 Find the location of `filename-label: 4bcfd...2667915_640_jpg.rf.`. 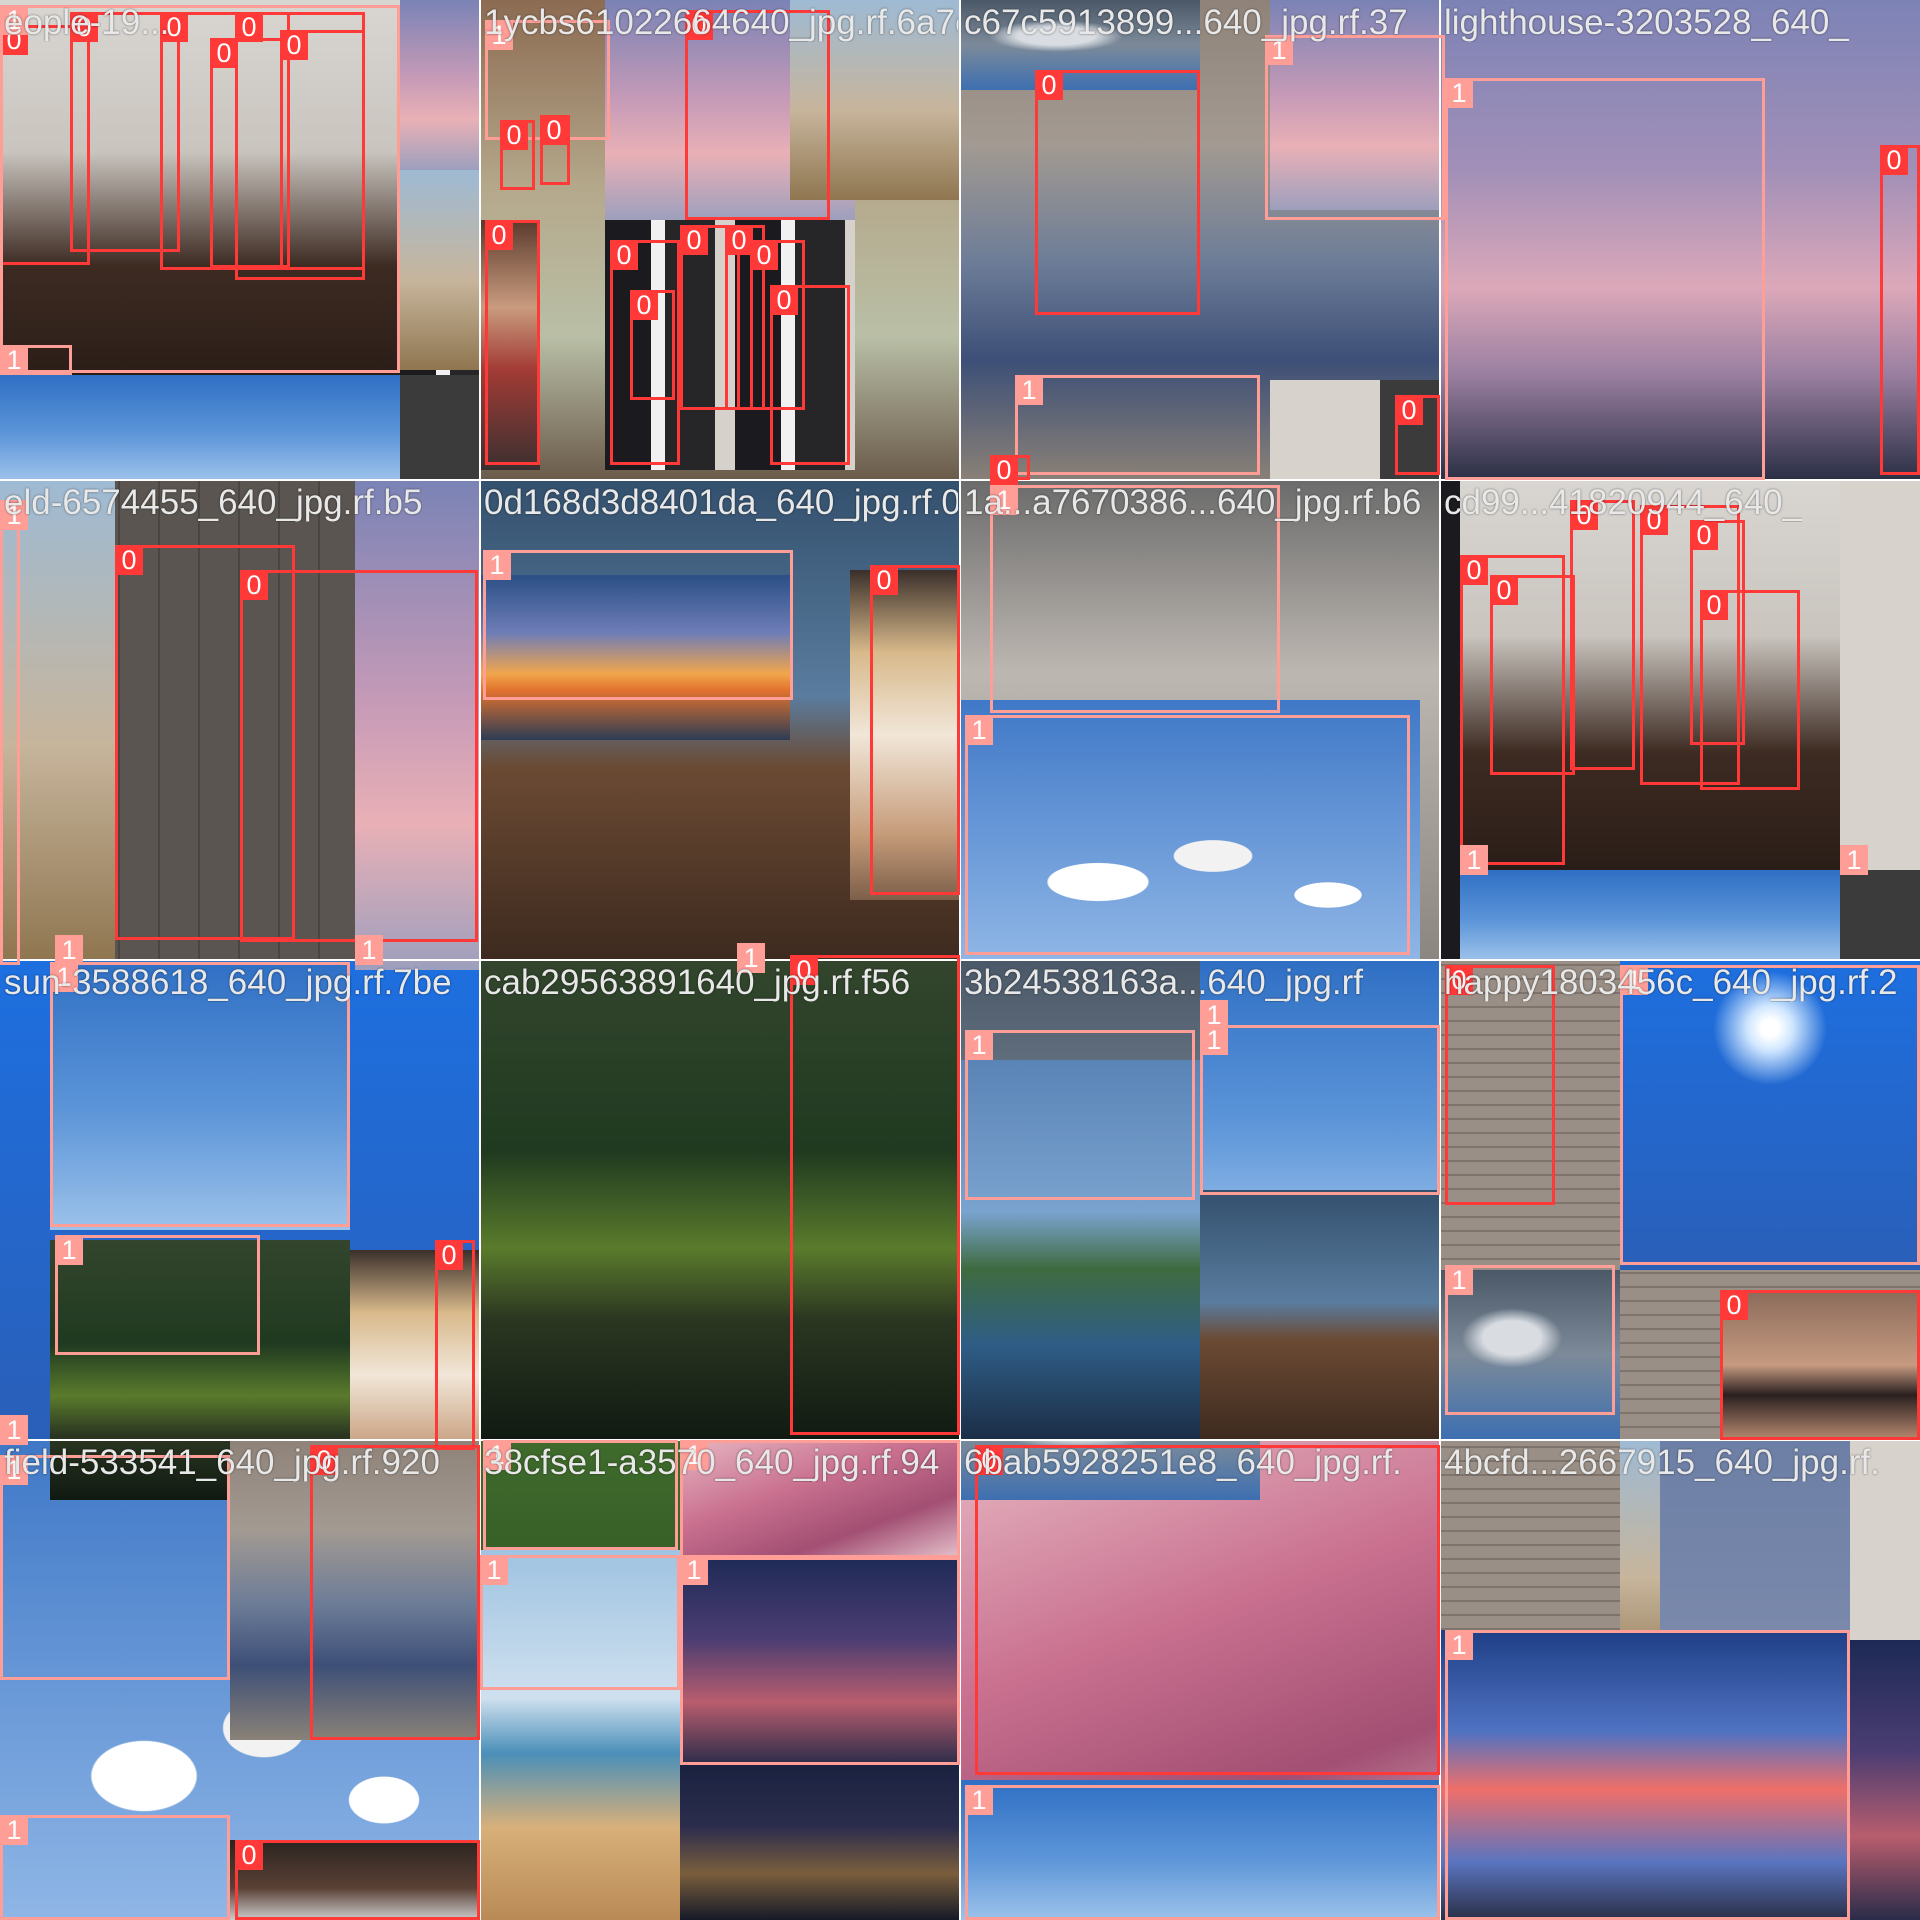

filename-label: 4bcfd...2667915_640_jpg.rf. is located at coordinates (1662, 1463).